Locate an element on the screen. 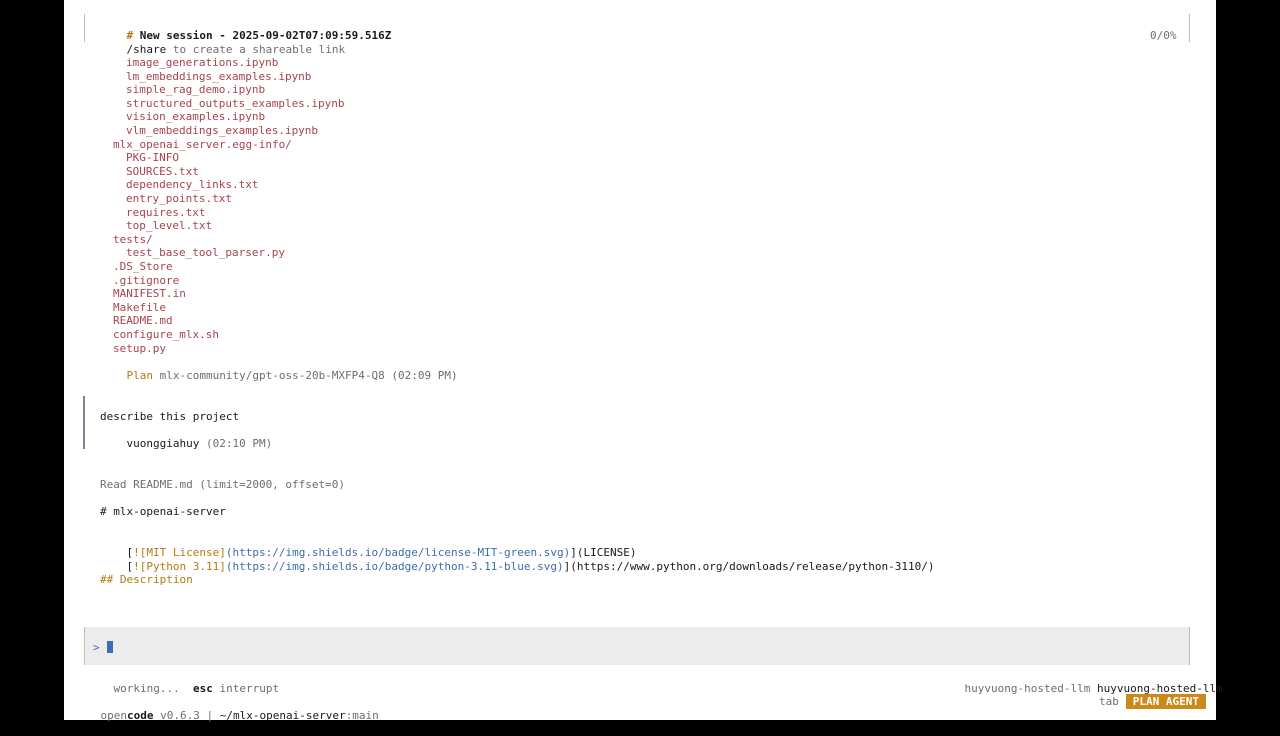 The image size is (1280, 736). file-item: setup.py is located at coordinates (139, 348).